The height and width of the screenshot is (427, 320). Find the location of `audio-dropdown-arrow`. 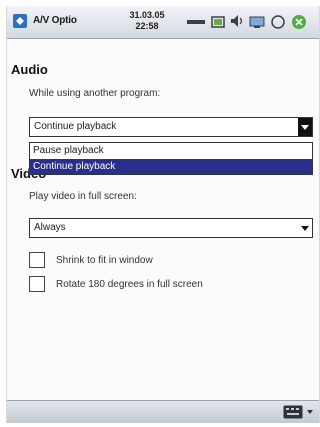

audio-dropdown-arrow is located at coordinates (305, 127).